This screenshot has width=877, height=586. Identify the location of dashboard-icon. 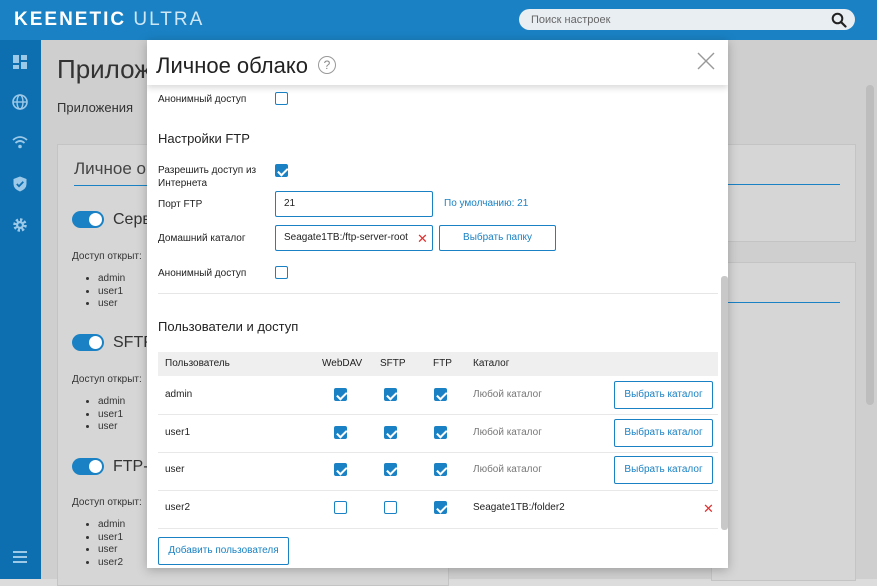
(20, 62).